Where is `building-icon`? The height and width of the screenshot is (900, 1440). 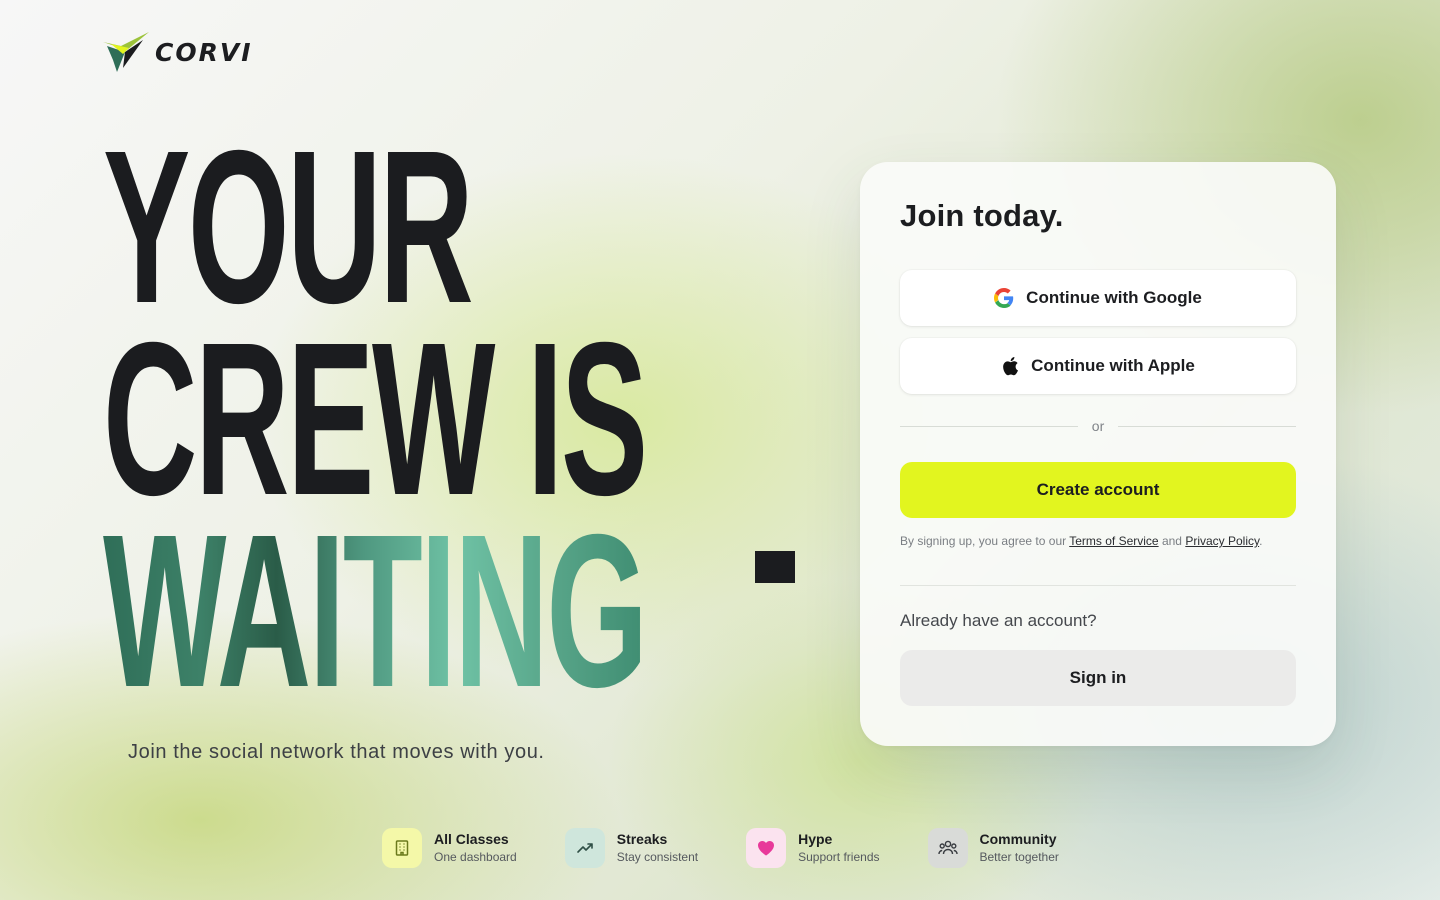
building-icon is located at coordinates (402, 848).